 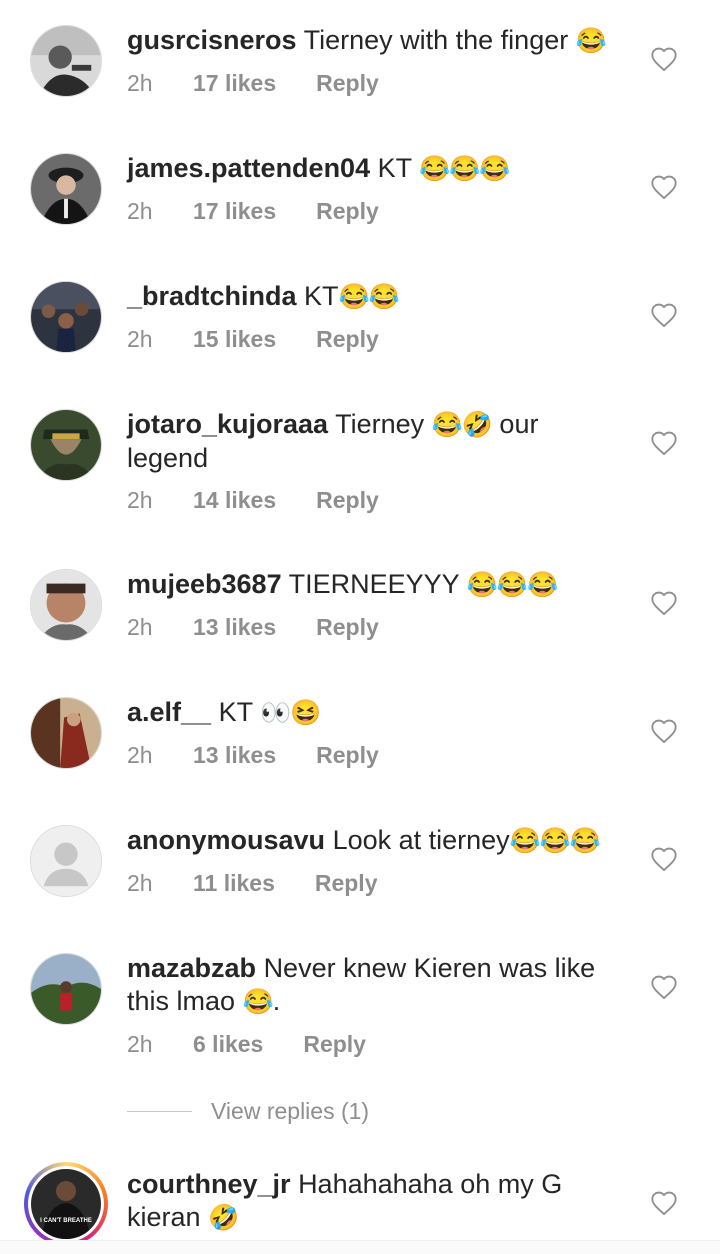 What do you see at coordinates (290, 713) in the screenshot?
I see `emoji: 👀😆` at bounding box center [290, 713].